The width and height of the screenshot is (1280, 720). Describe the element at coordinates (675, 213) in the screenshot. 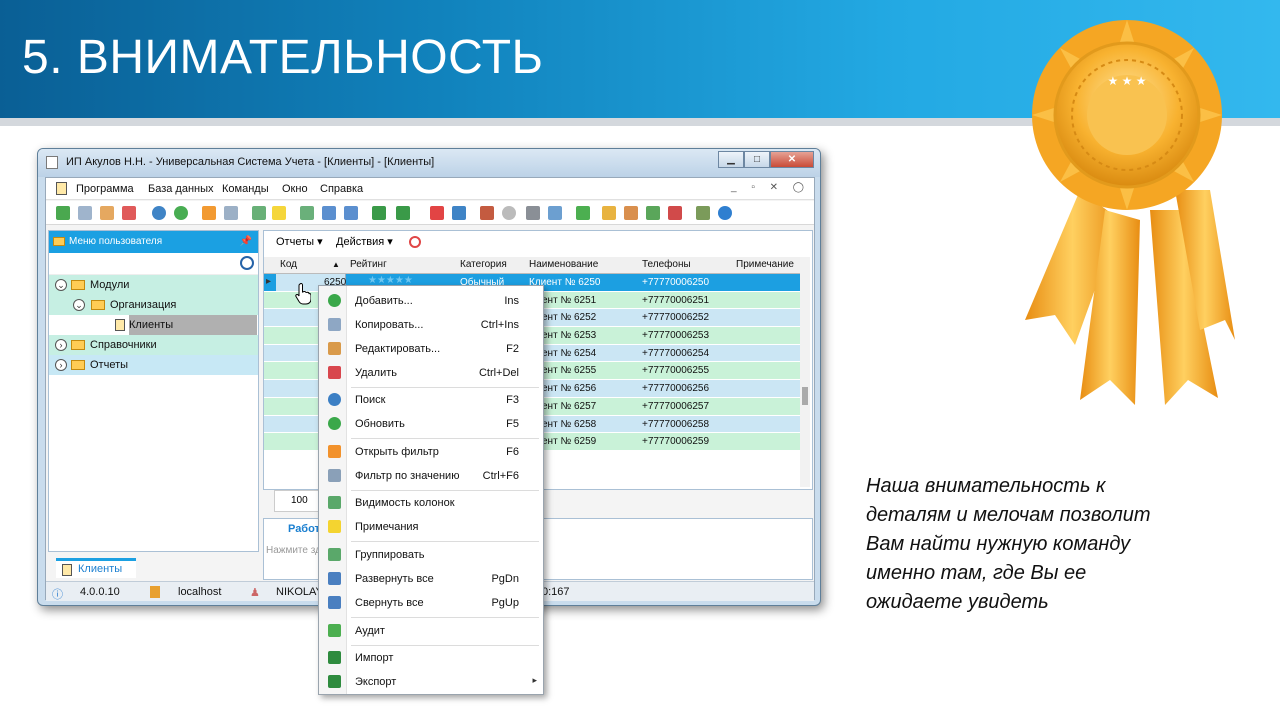

I see `plugin-icon` at that location.